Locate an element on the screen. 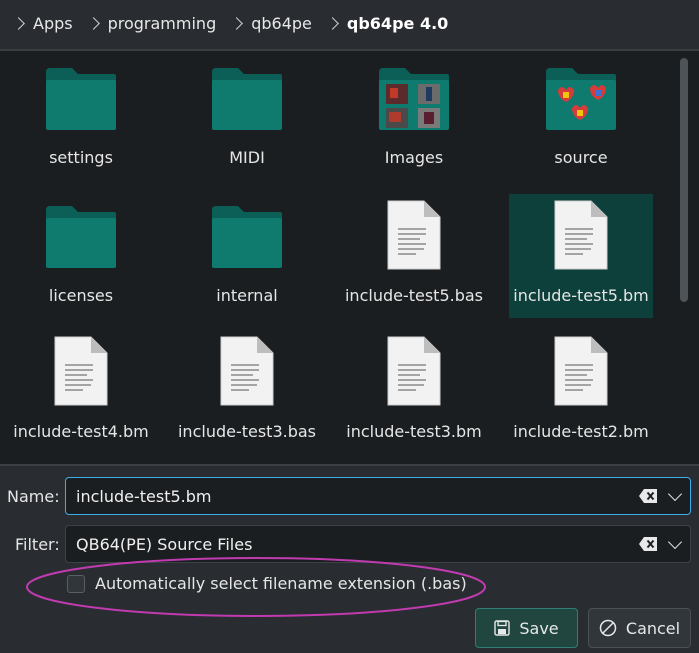 The image size is (699, 653). item-label: include-test3.bm is located at coordinates (414, 431).